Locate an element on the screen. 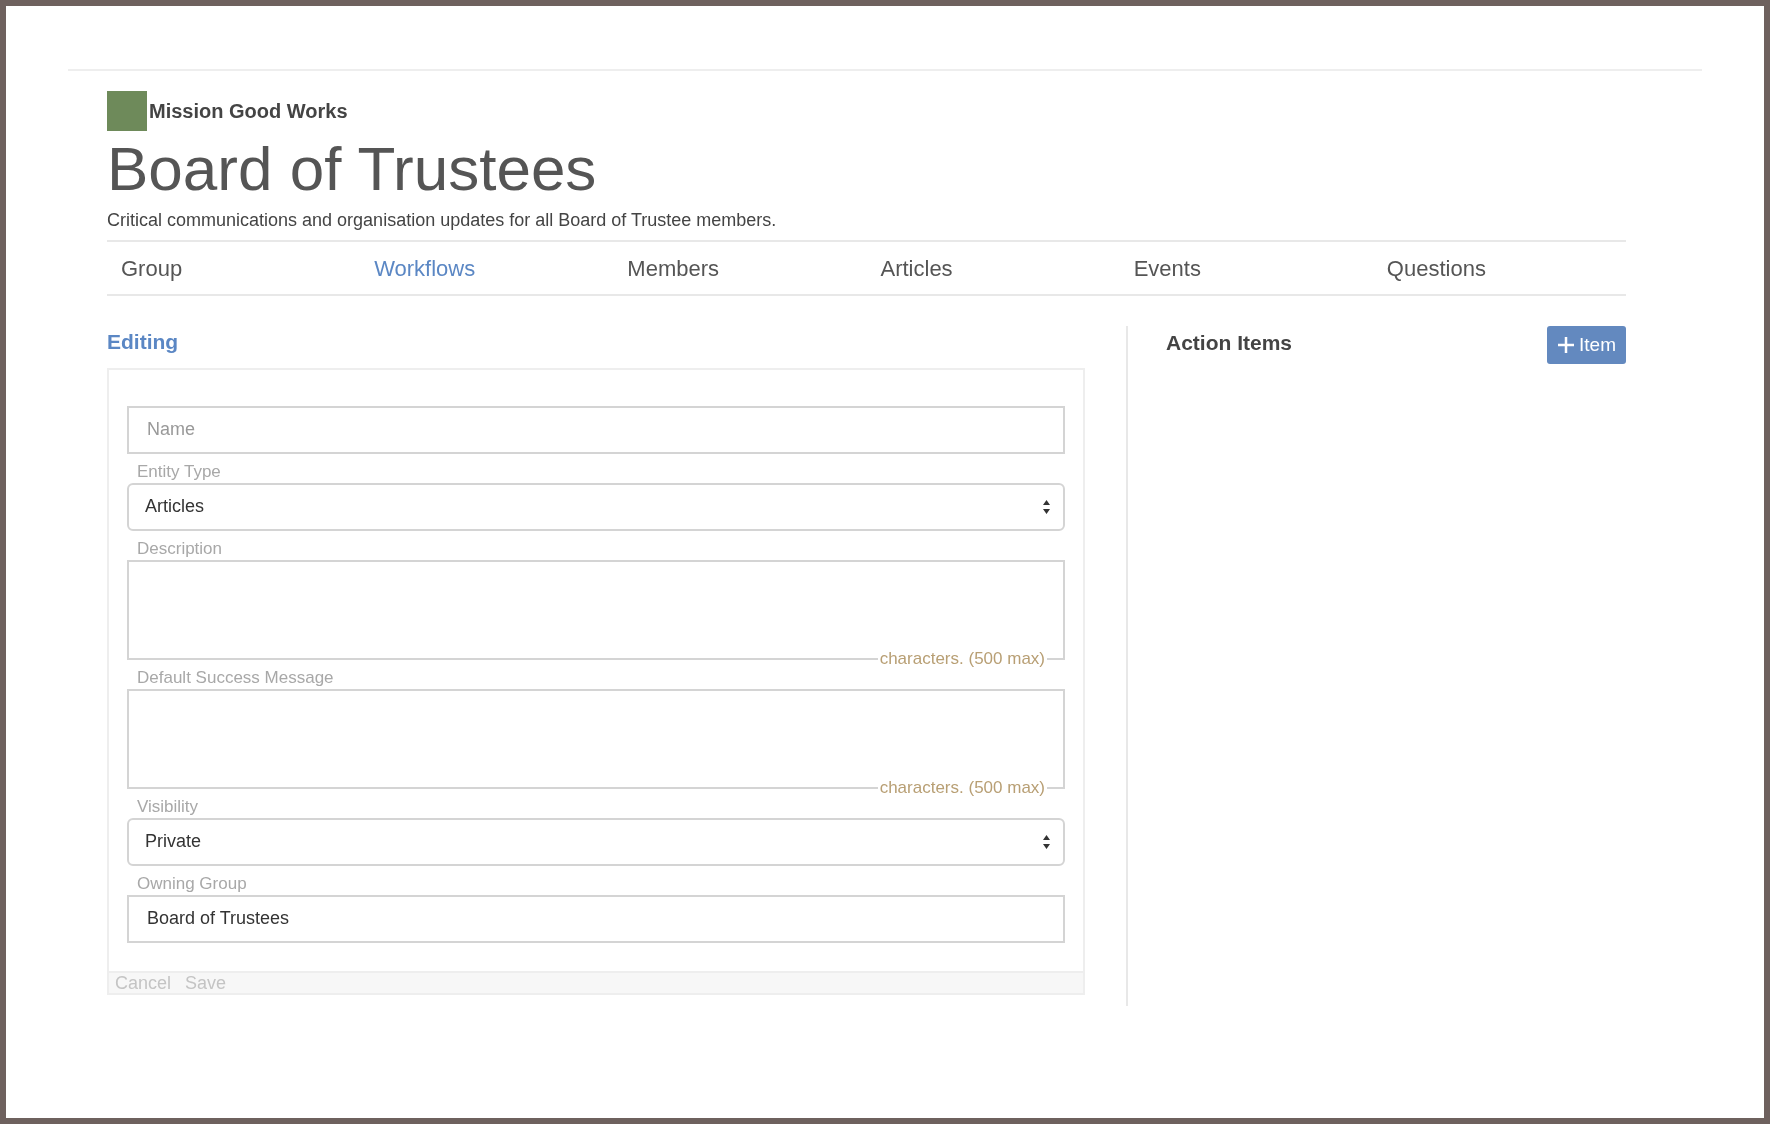 The height and width of the screenshot is (1124, 1770). page-title: Board of Trustees is located at coordinates (352, 169).